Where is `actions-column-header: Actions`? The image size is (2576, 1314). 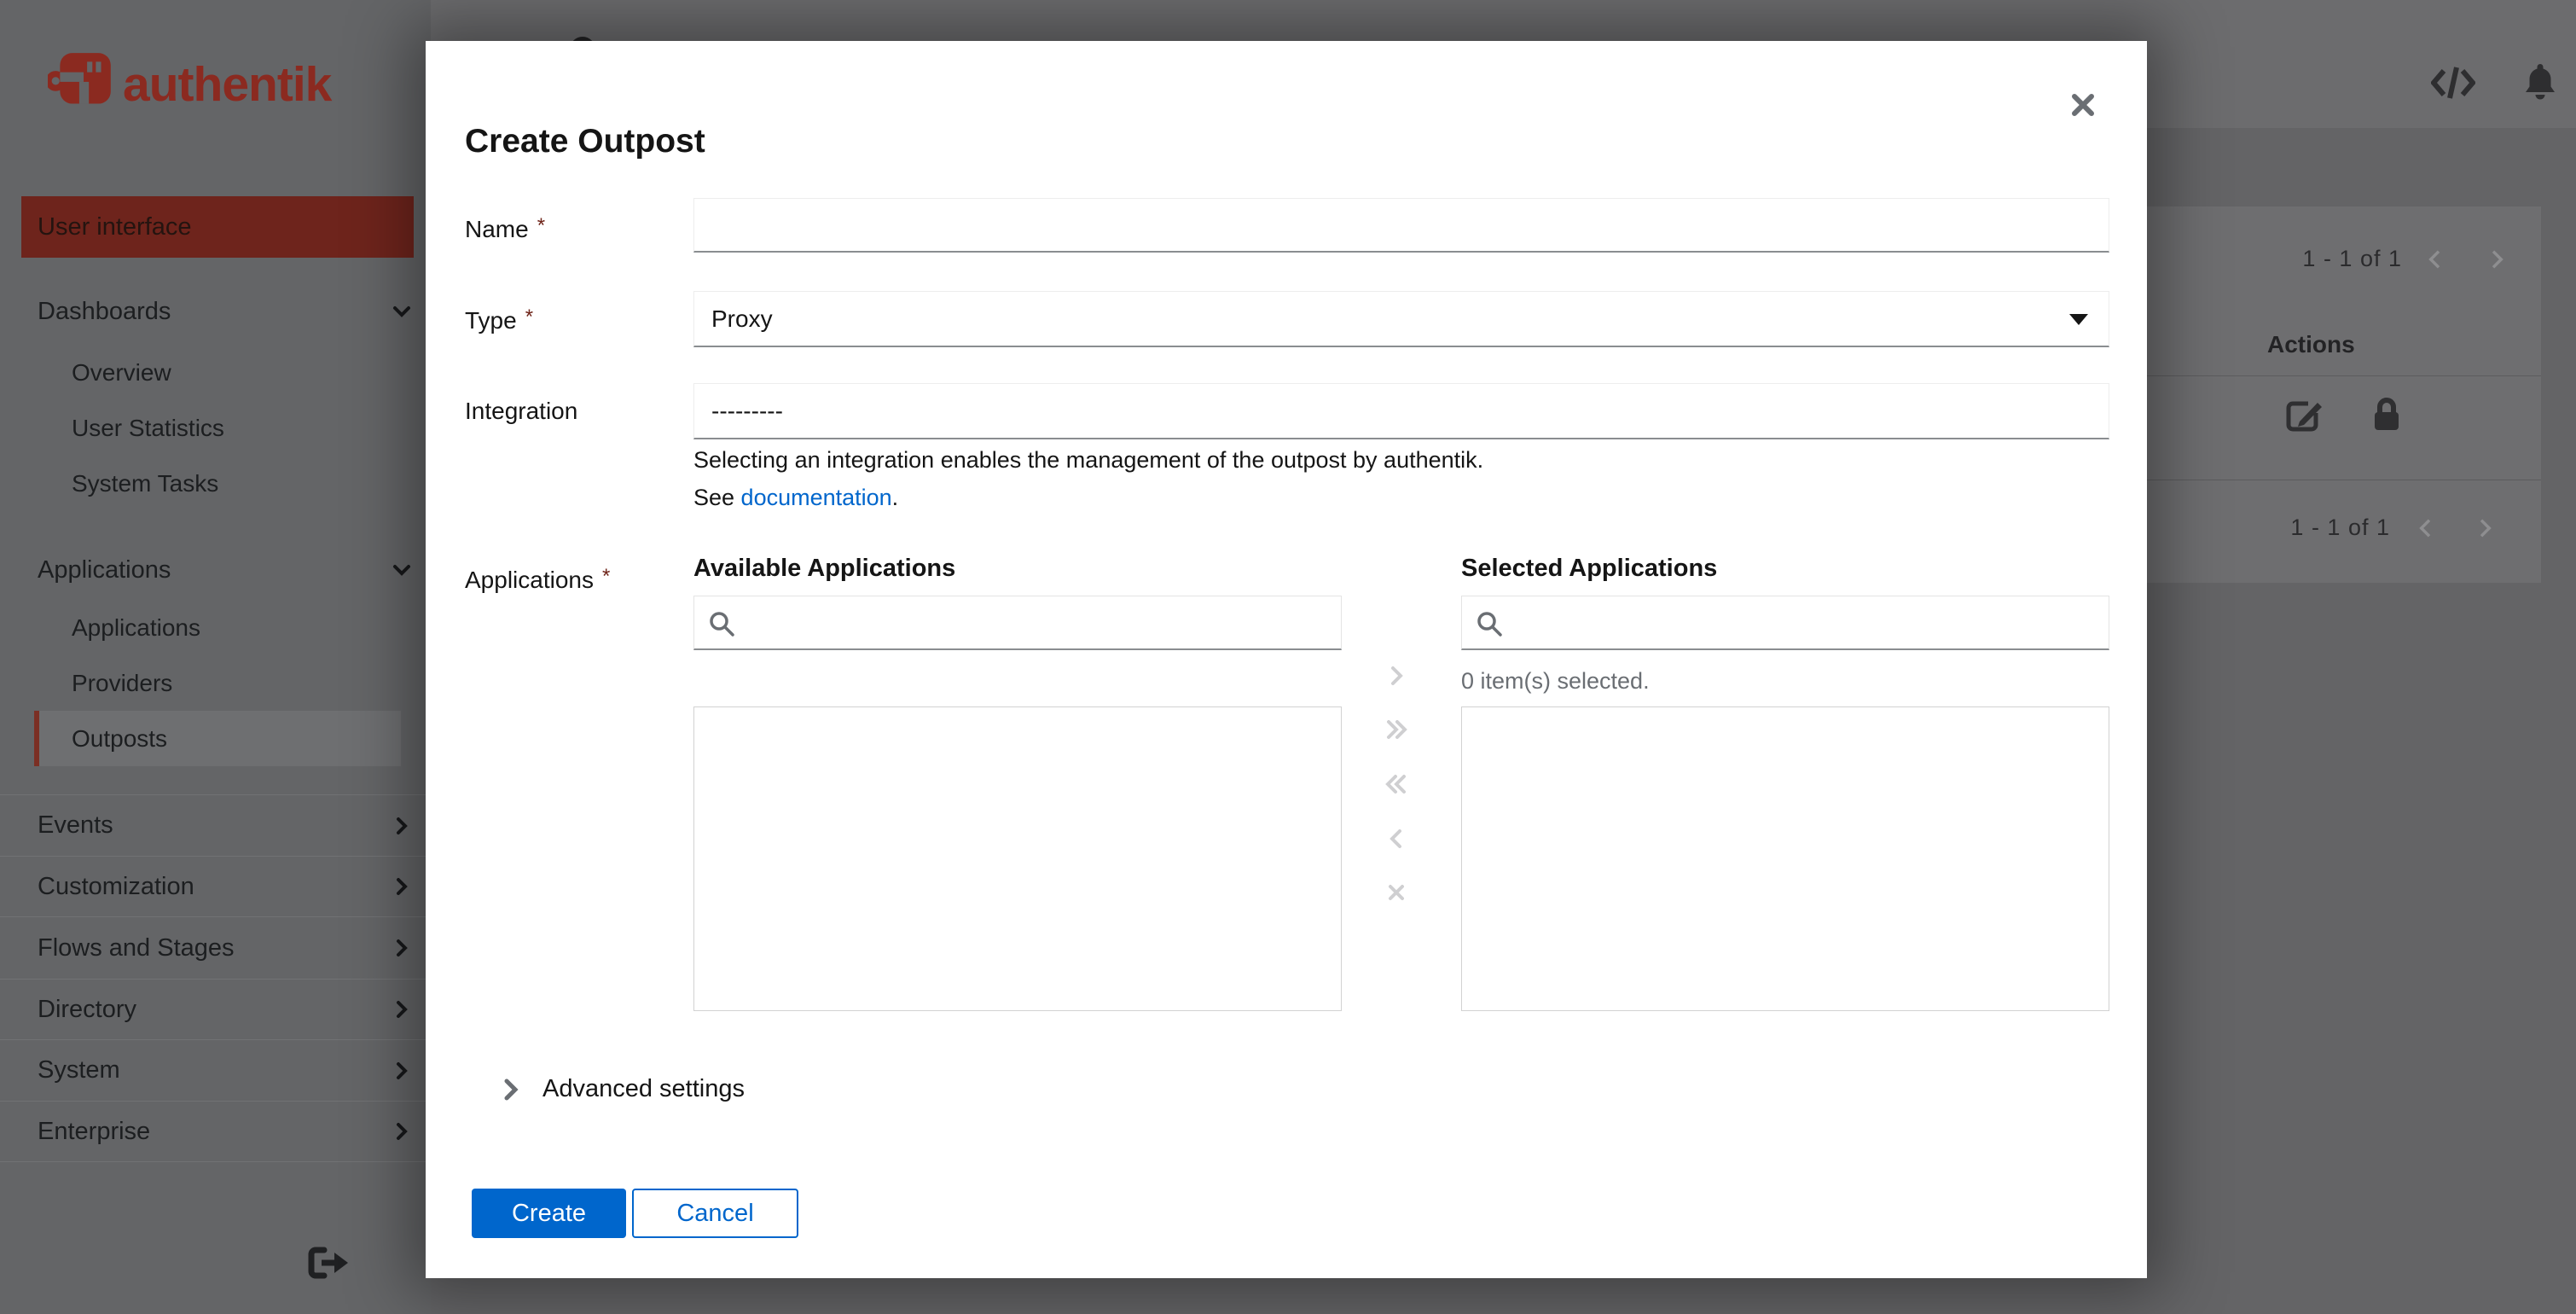 actions-column-header: Actions is located at coordinates (2311, 344).